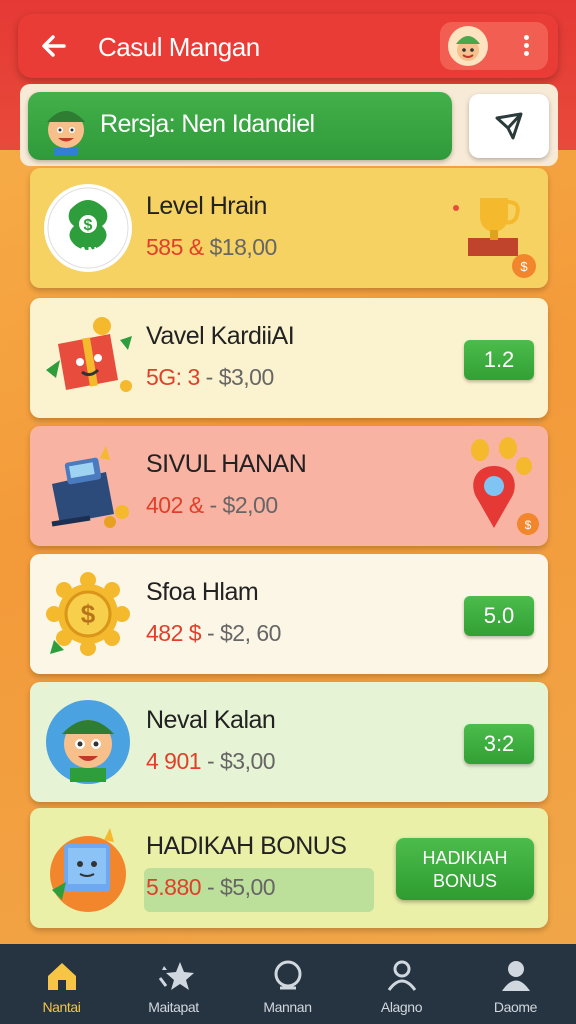  I want to click on promo-banner: Rersja: Nen Idandiel, so click(240, 126).